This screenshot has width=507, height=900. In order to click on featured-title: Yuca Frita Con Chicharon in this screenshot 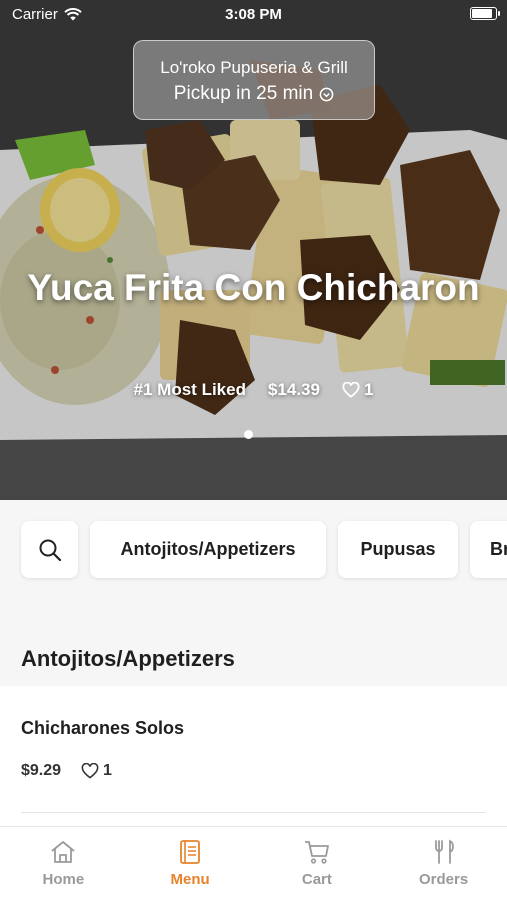, I will do `click(253, 287)`.